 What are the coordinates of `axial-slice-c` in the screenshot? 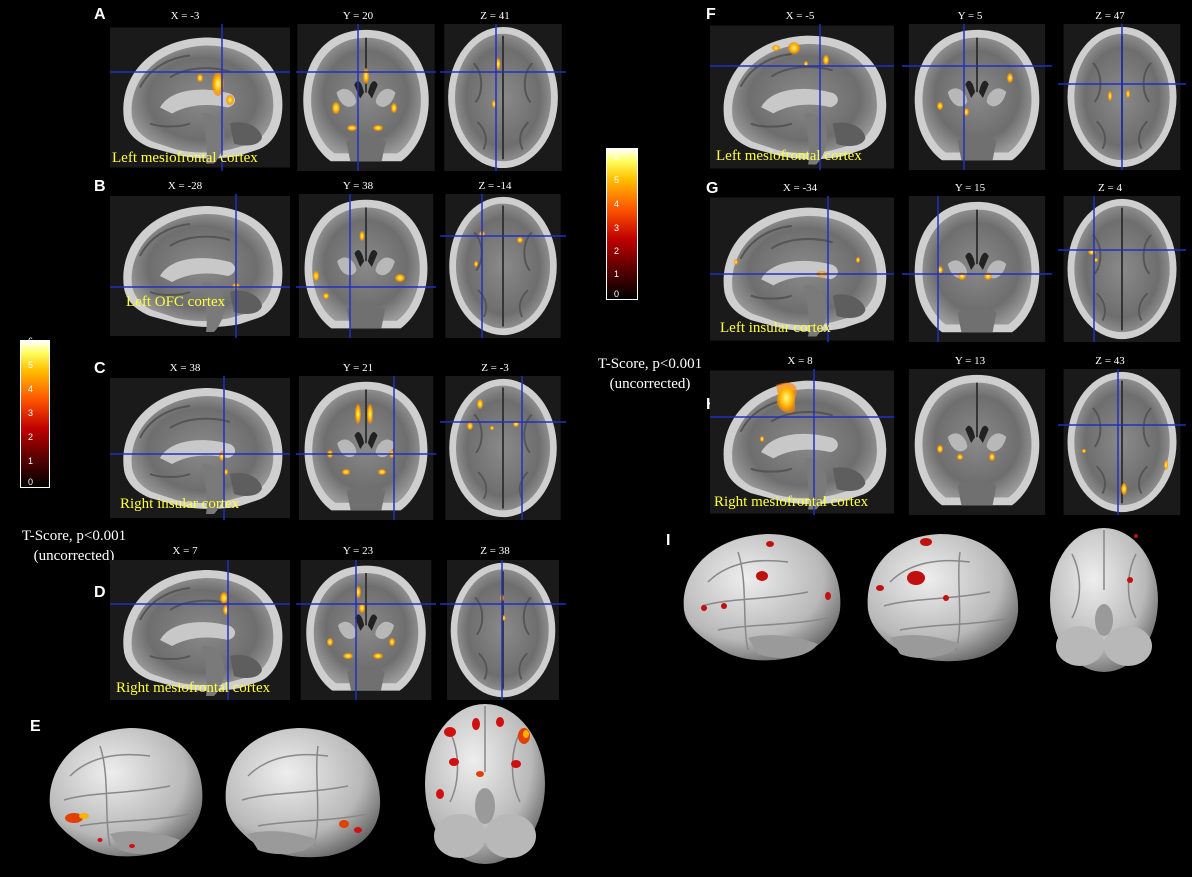 It's located at (503, 448).